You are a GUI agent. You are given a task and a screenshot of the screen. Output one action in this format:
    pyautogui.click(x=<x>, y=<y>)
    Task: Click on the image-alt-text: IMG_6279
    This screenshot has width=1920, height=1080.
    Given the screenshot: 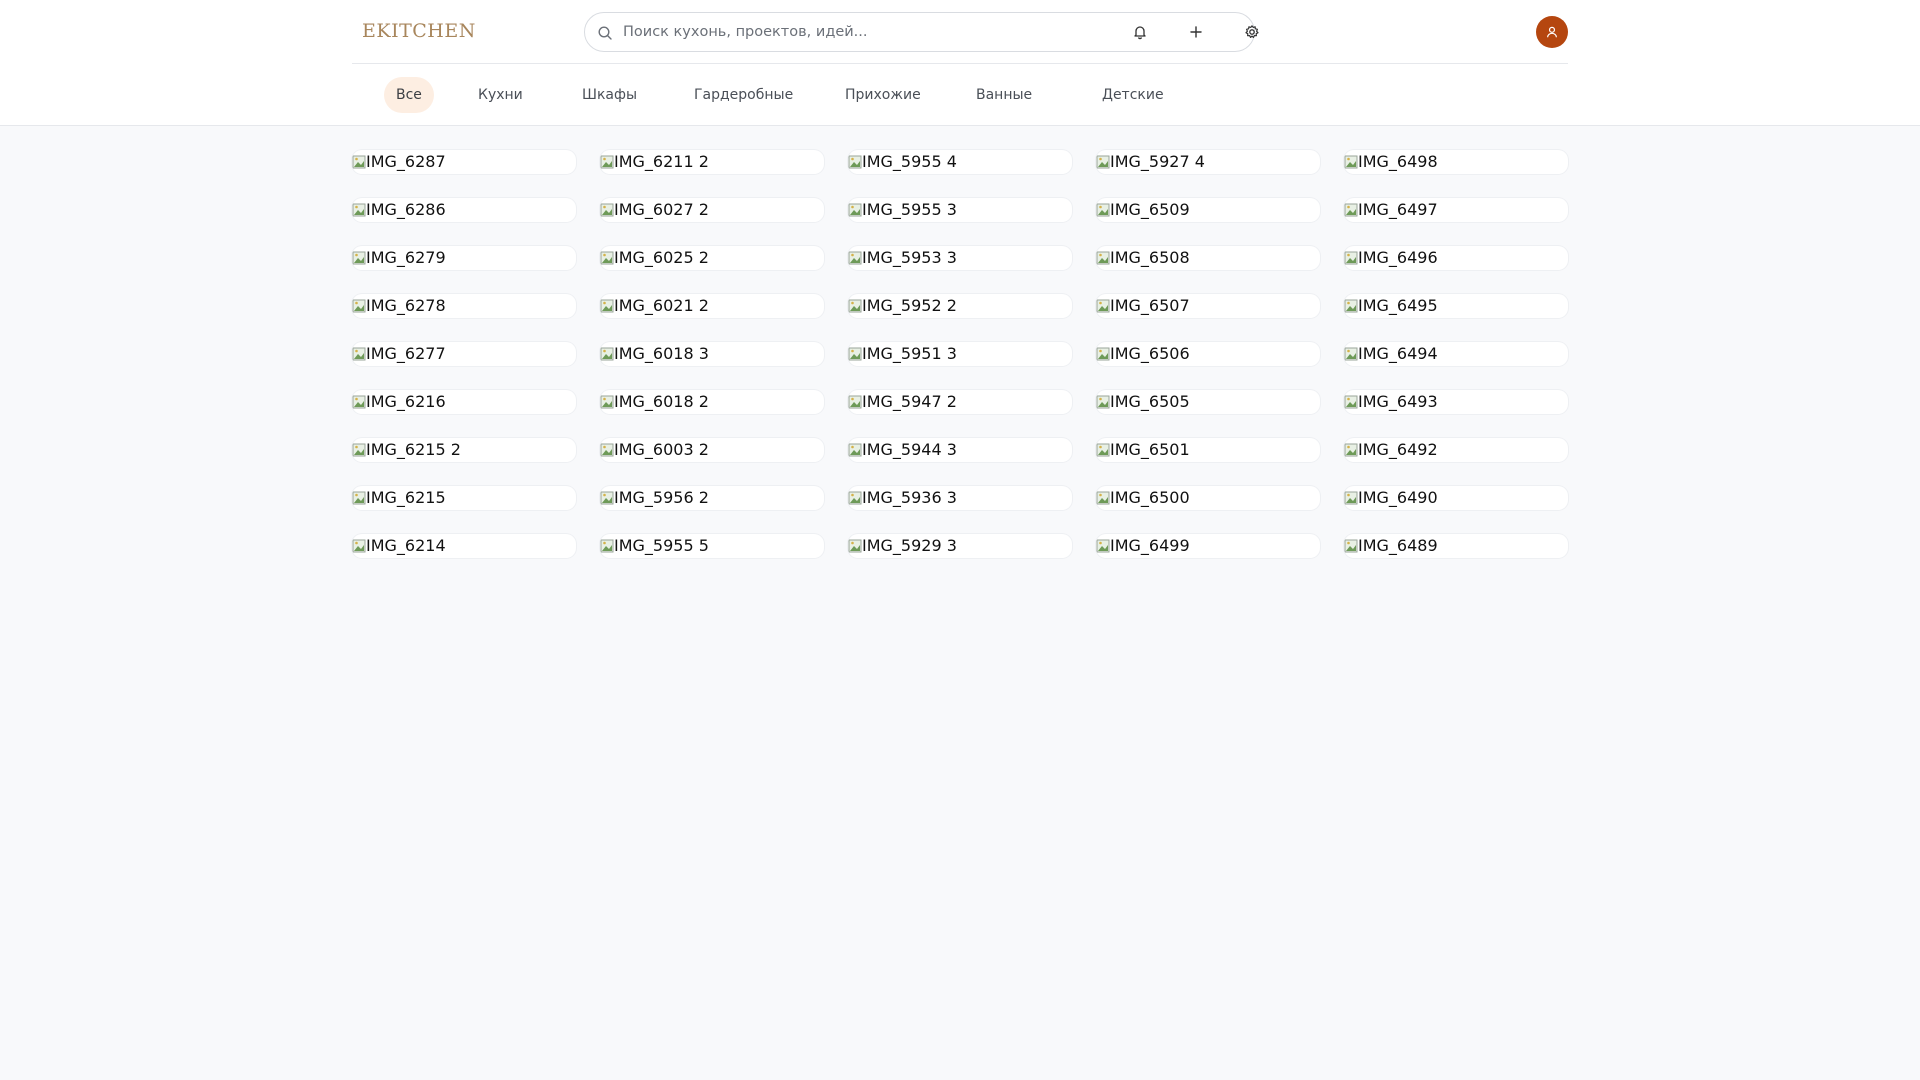 What is the action you would take?
    pyautogui.click(x=406, y=257)
    